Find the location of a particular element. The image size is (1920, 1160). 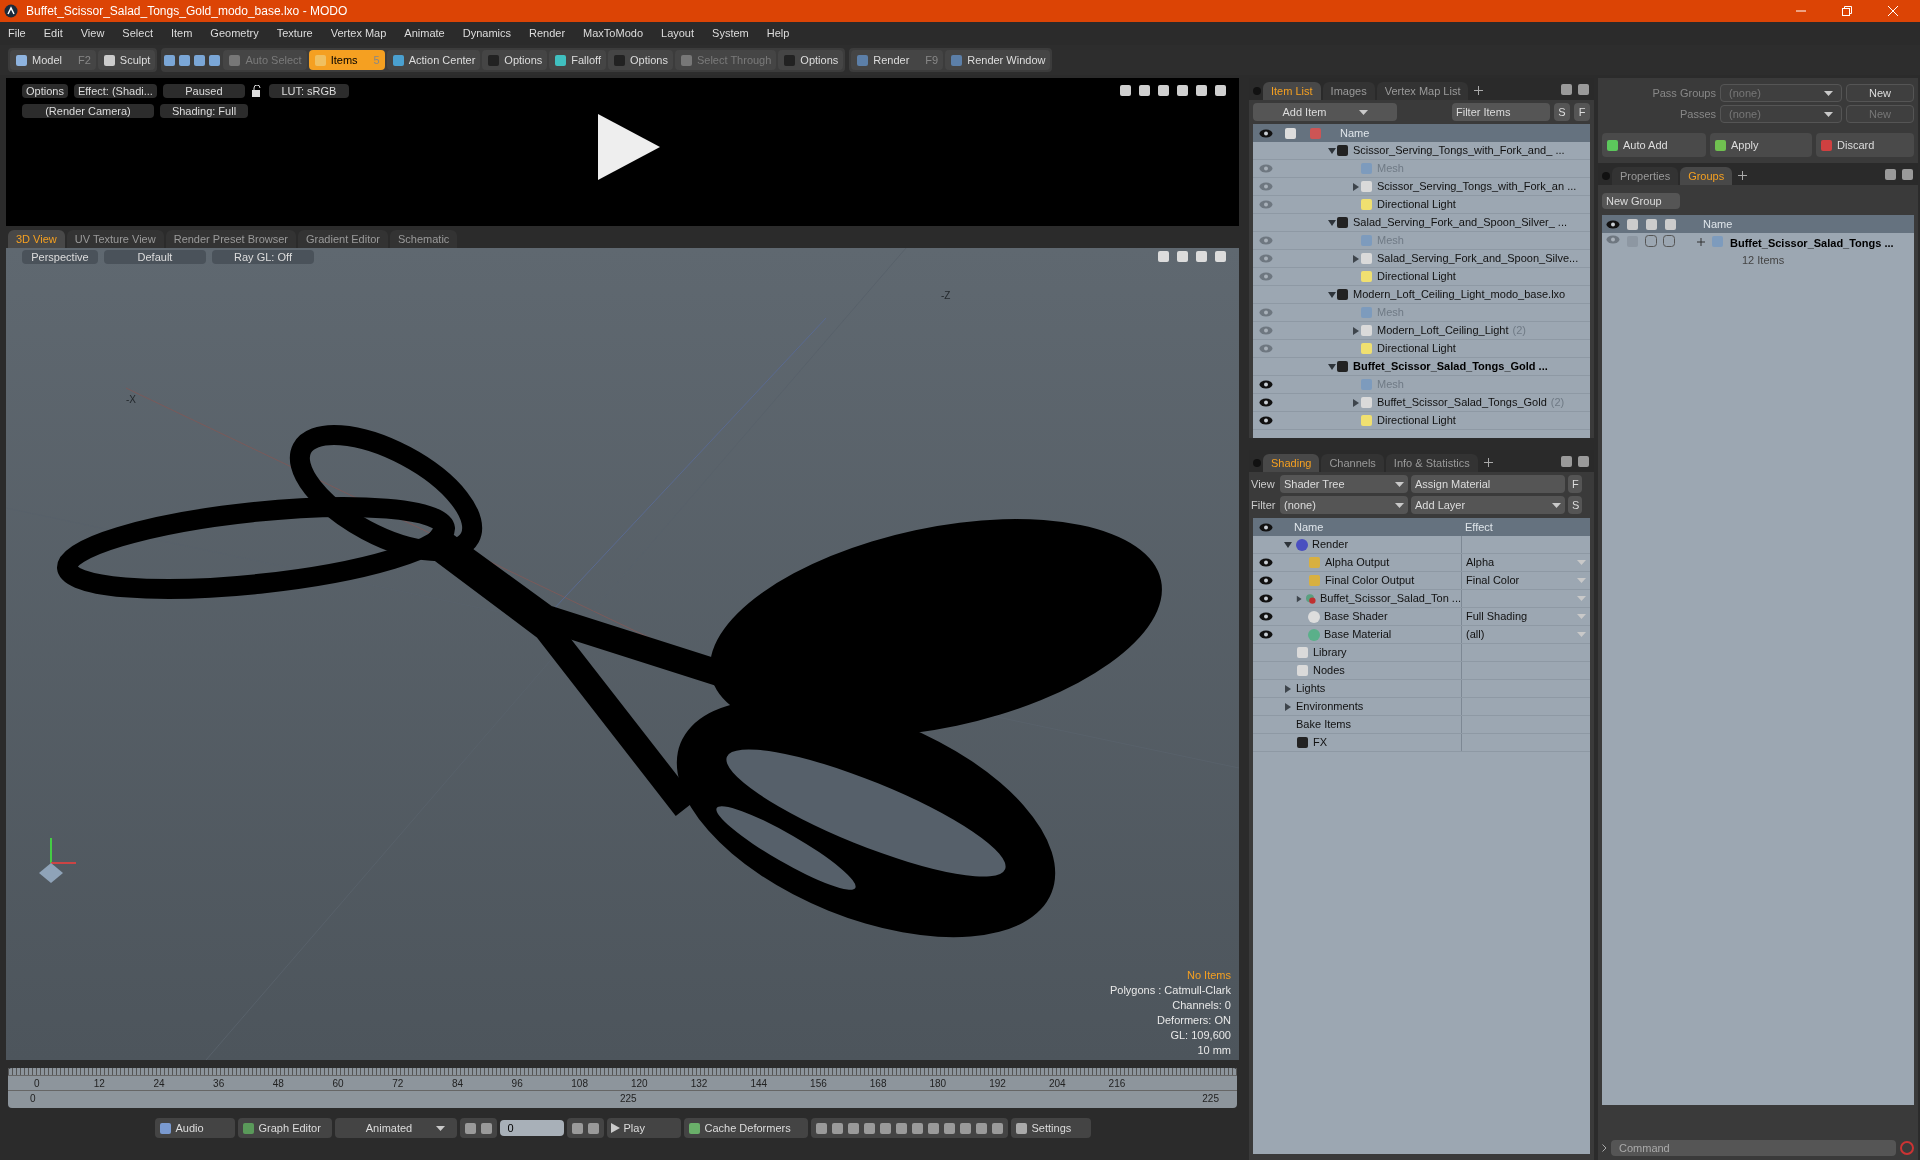

restore-icon is located at coordinates (1847, 11).